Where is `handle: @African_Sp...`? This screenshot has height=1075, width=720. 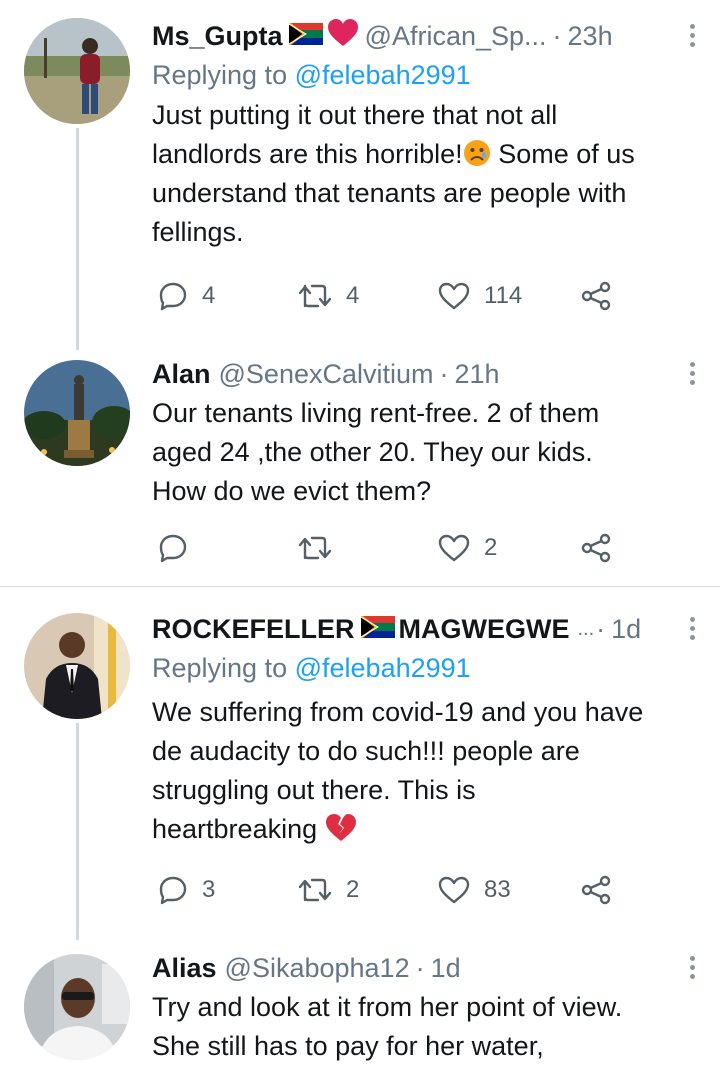
handle: @African_Sp... is located at coordinates (456, 36).